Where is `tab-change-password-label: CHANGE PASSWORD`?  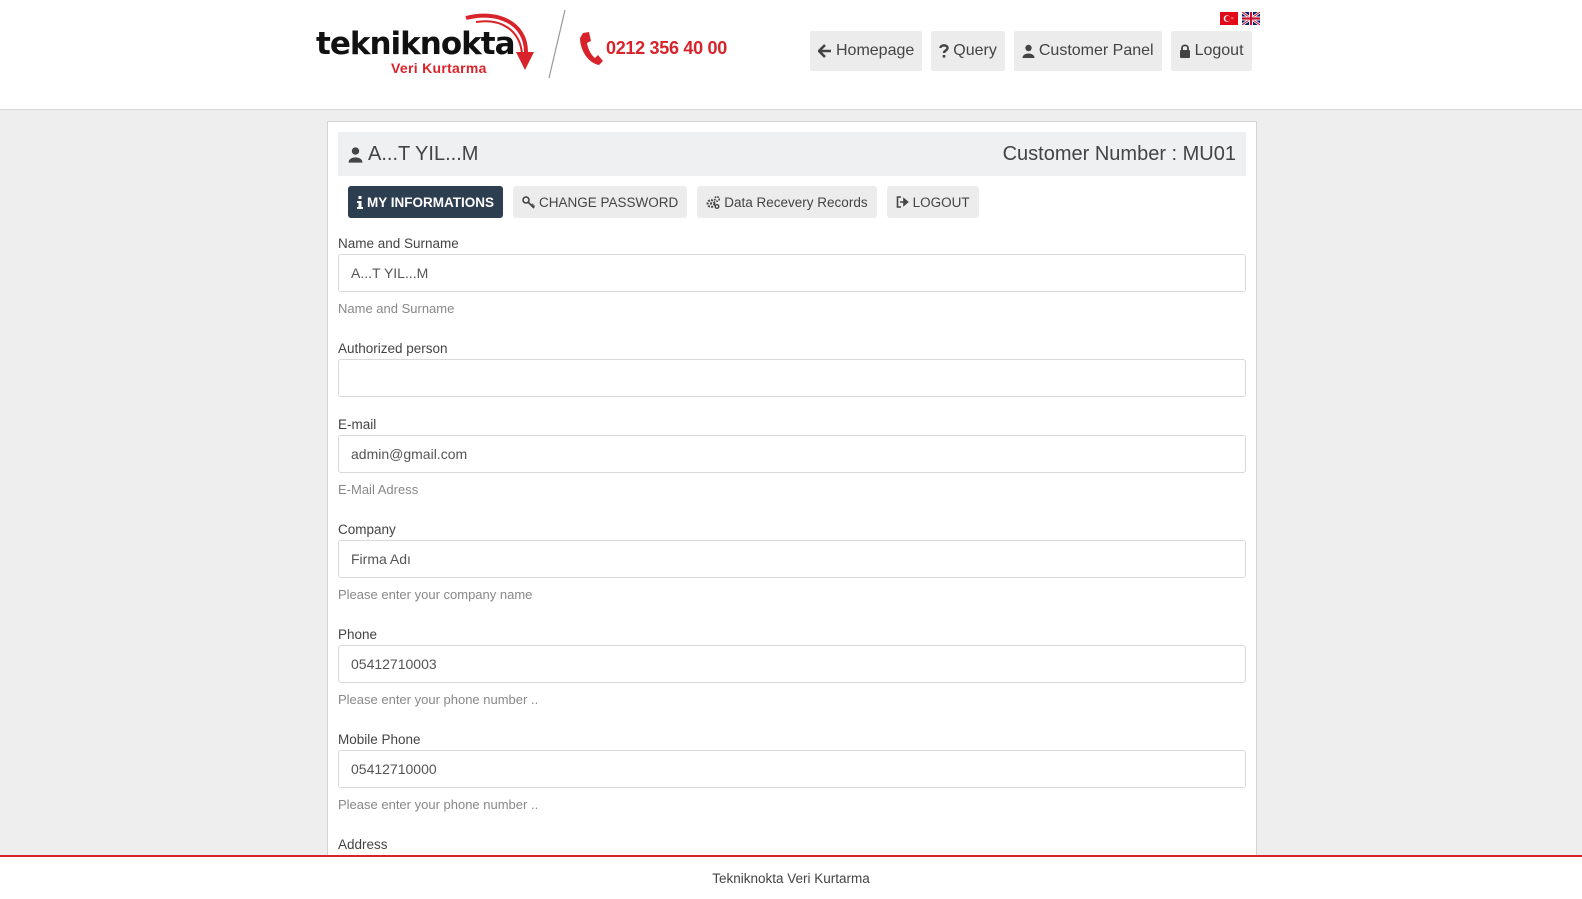
tab-change-password-label: CHANGE PASSWORD is located at coordinates (609, 202).